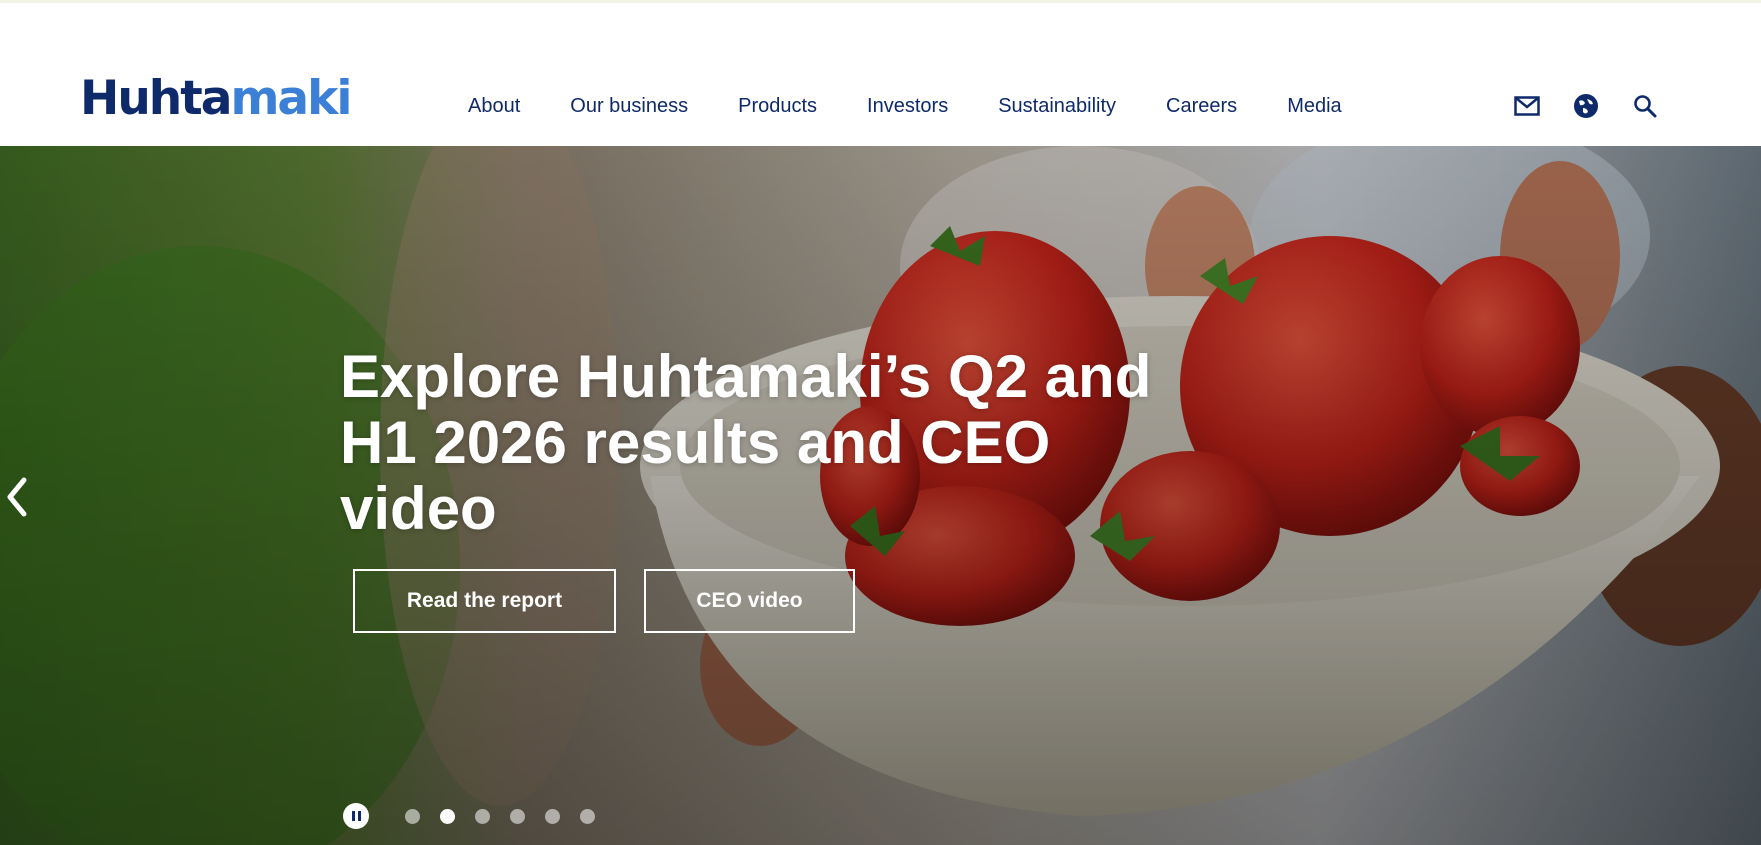 Image resolution: width=1761 pixels, height=845 pixels. I want to click on ceo-video-button: CEO video, so click(749, 601).